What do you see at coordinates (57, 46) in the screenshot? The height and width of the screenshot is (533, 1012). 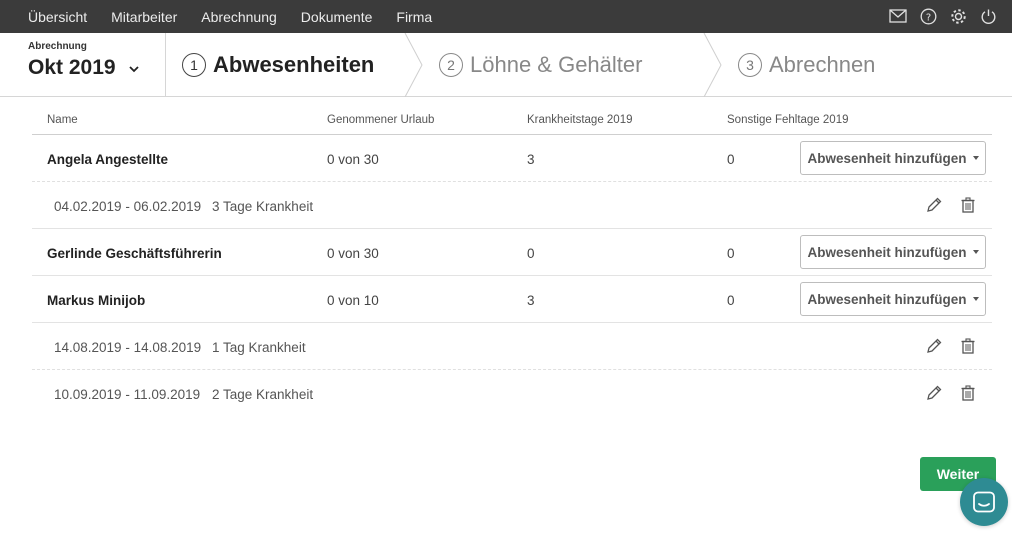 I see `period-label: Abrechnung` at bounding box center [57, 46].